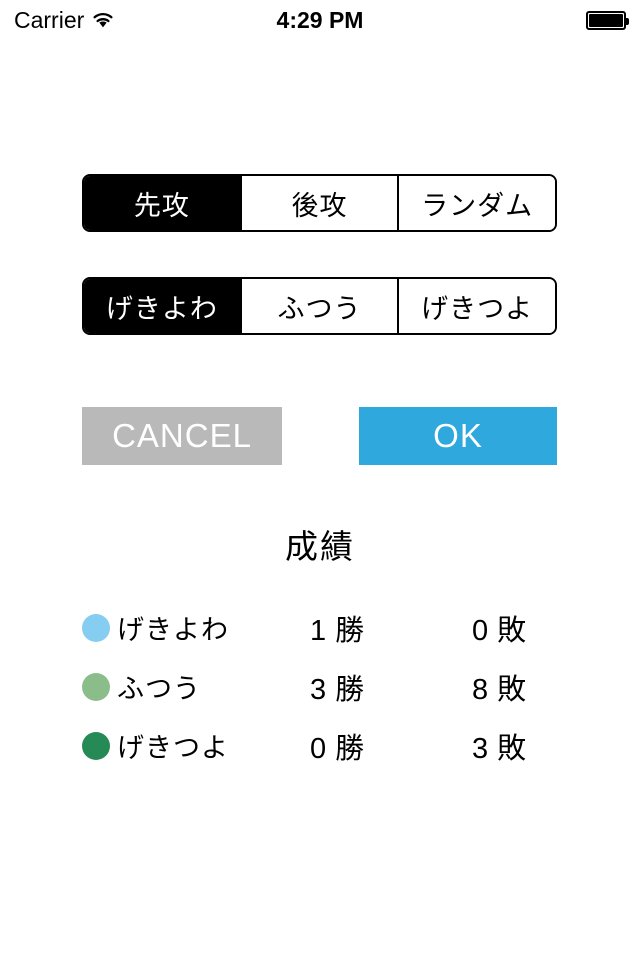 This screenshot has width=640, height=960. Describe the element at coordinates (182, 436) in the screenshot. I see `cancel-button: CANCEL` at that location.